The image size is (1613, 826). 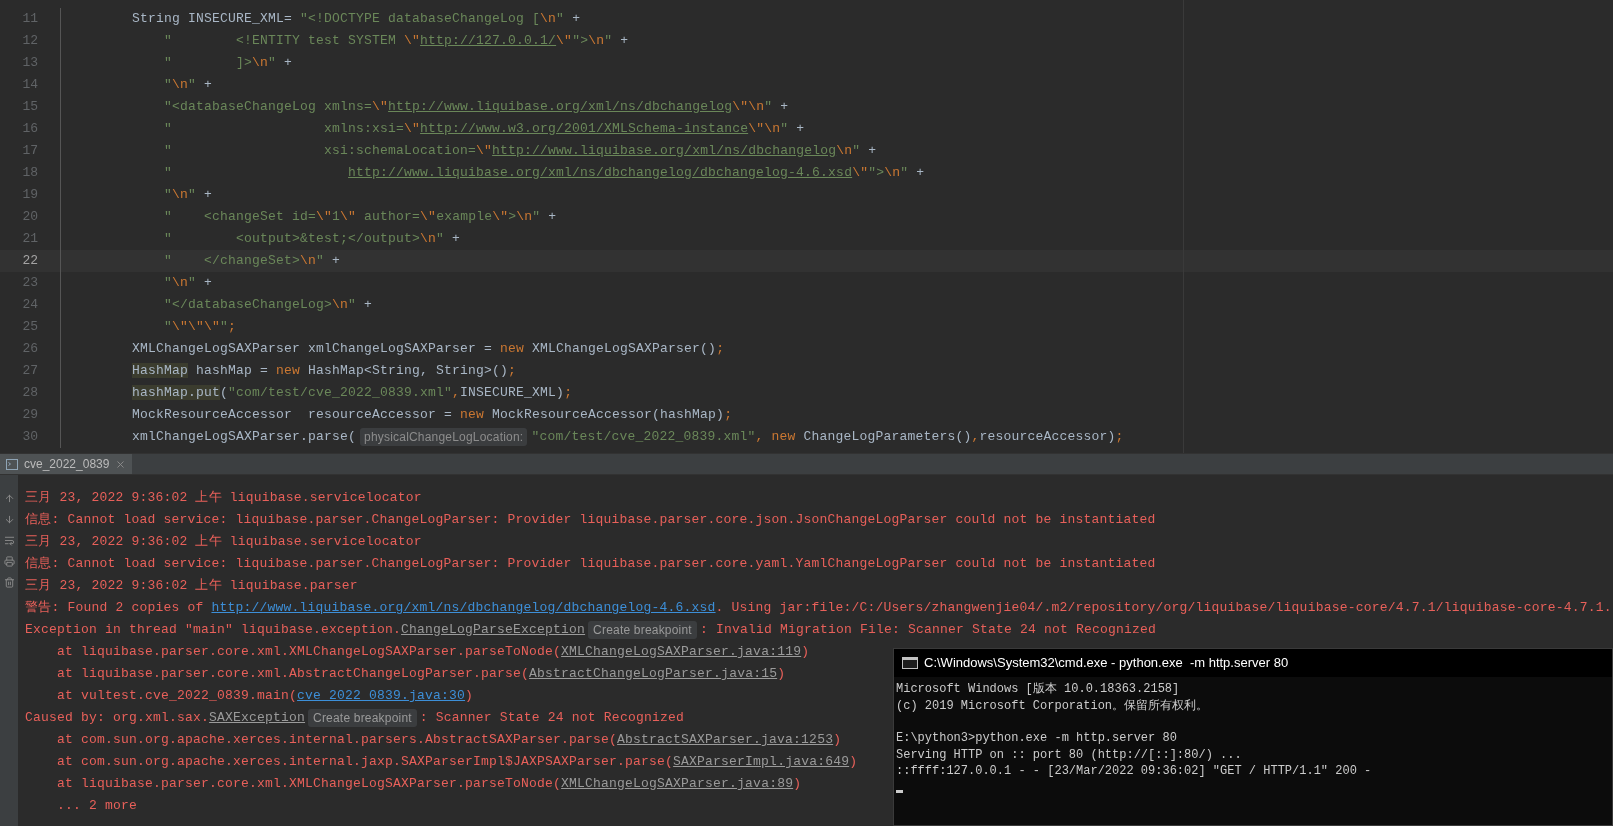 I want to click on code-text: ChangeLogParameters(), so click(x=887, y=437).